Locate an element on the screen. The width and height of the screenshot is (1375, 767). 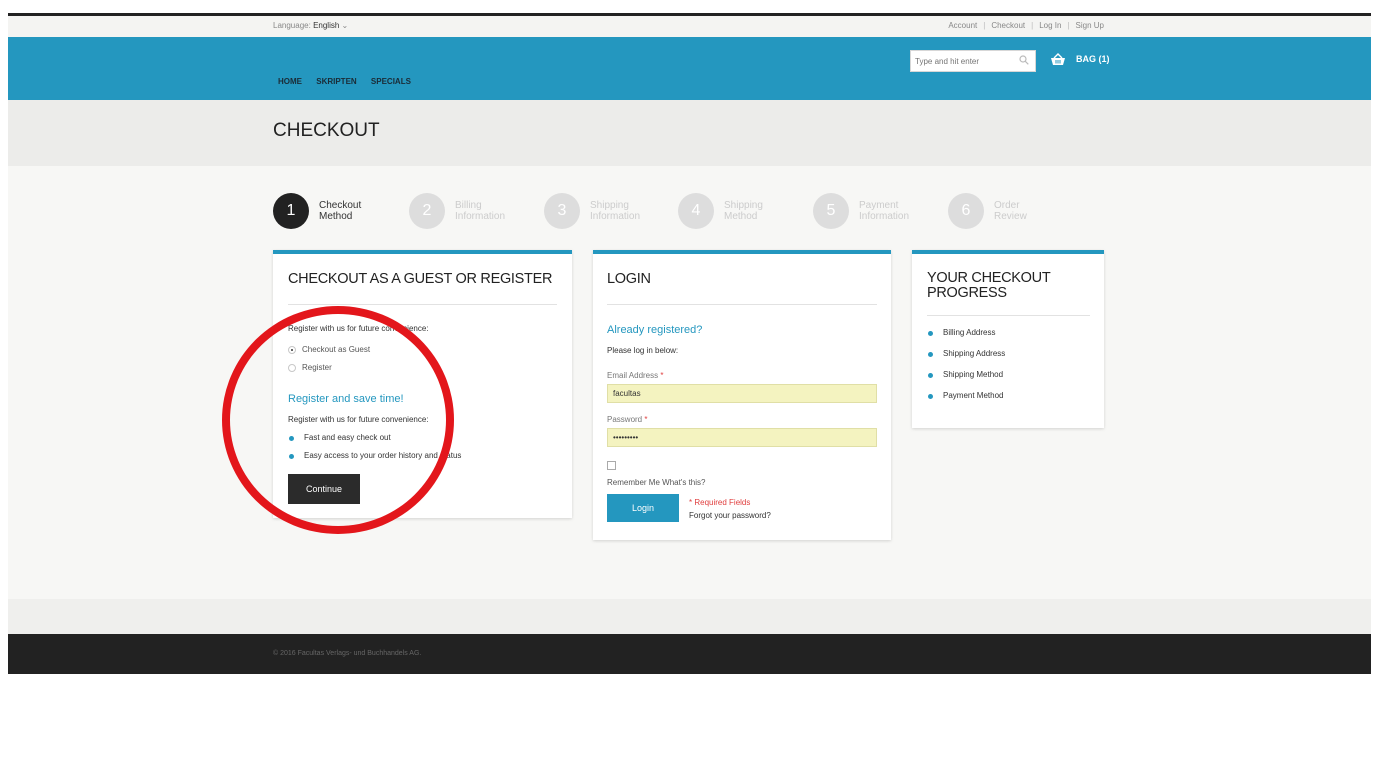
register-intro: Register with us for future convenience: is located at coordinates (358, 328).